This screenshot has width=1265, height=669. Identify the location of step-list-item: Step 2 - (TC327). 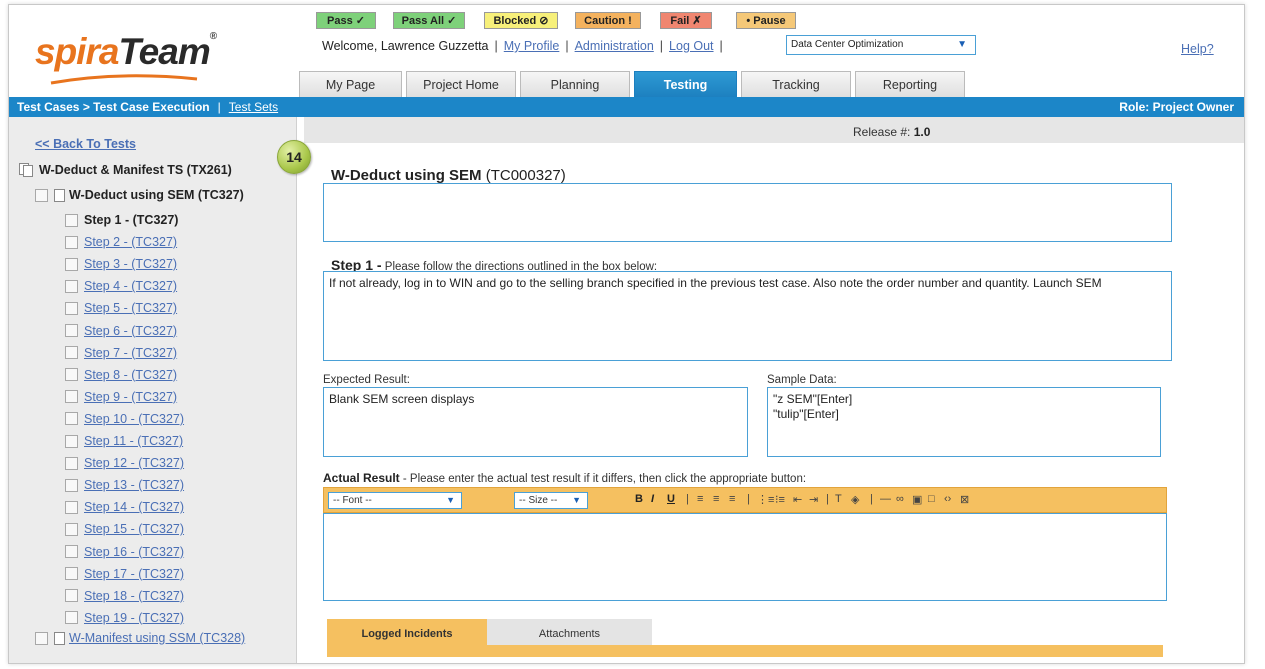
(121, 242).